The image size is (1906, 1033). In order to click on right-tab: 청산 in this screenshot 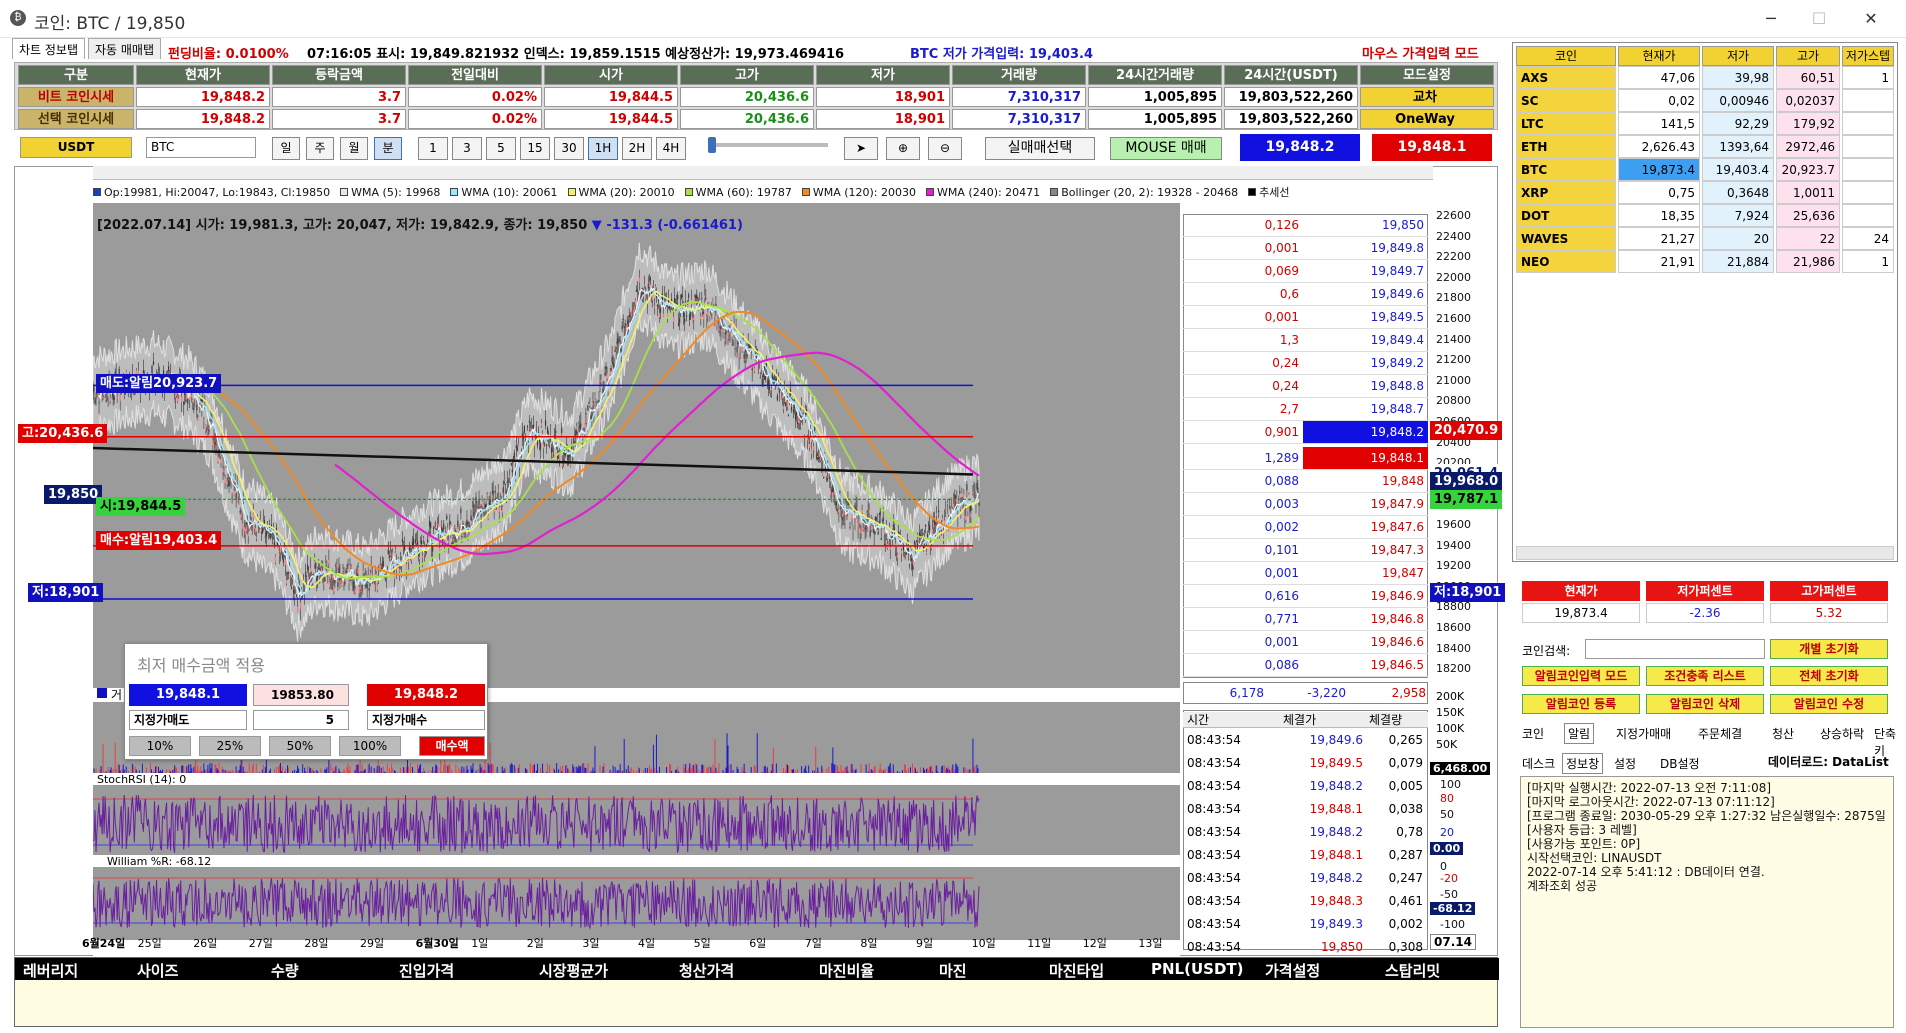, I will do `click(1783, 733)`.